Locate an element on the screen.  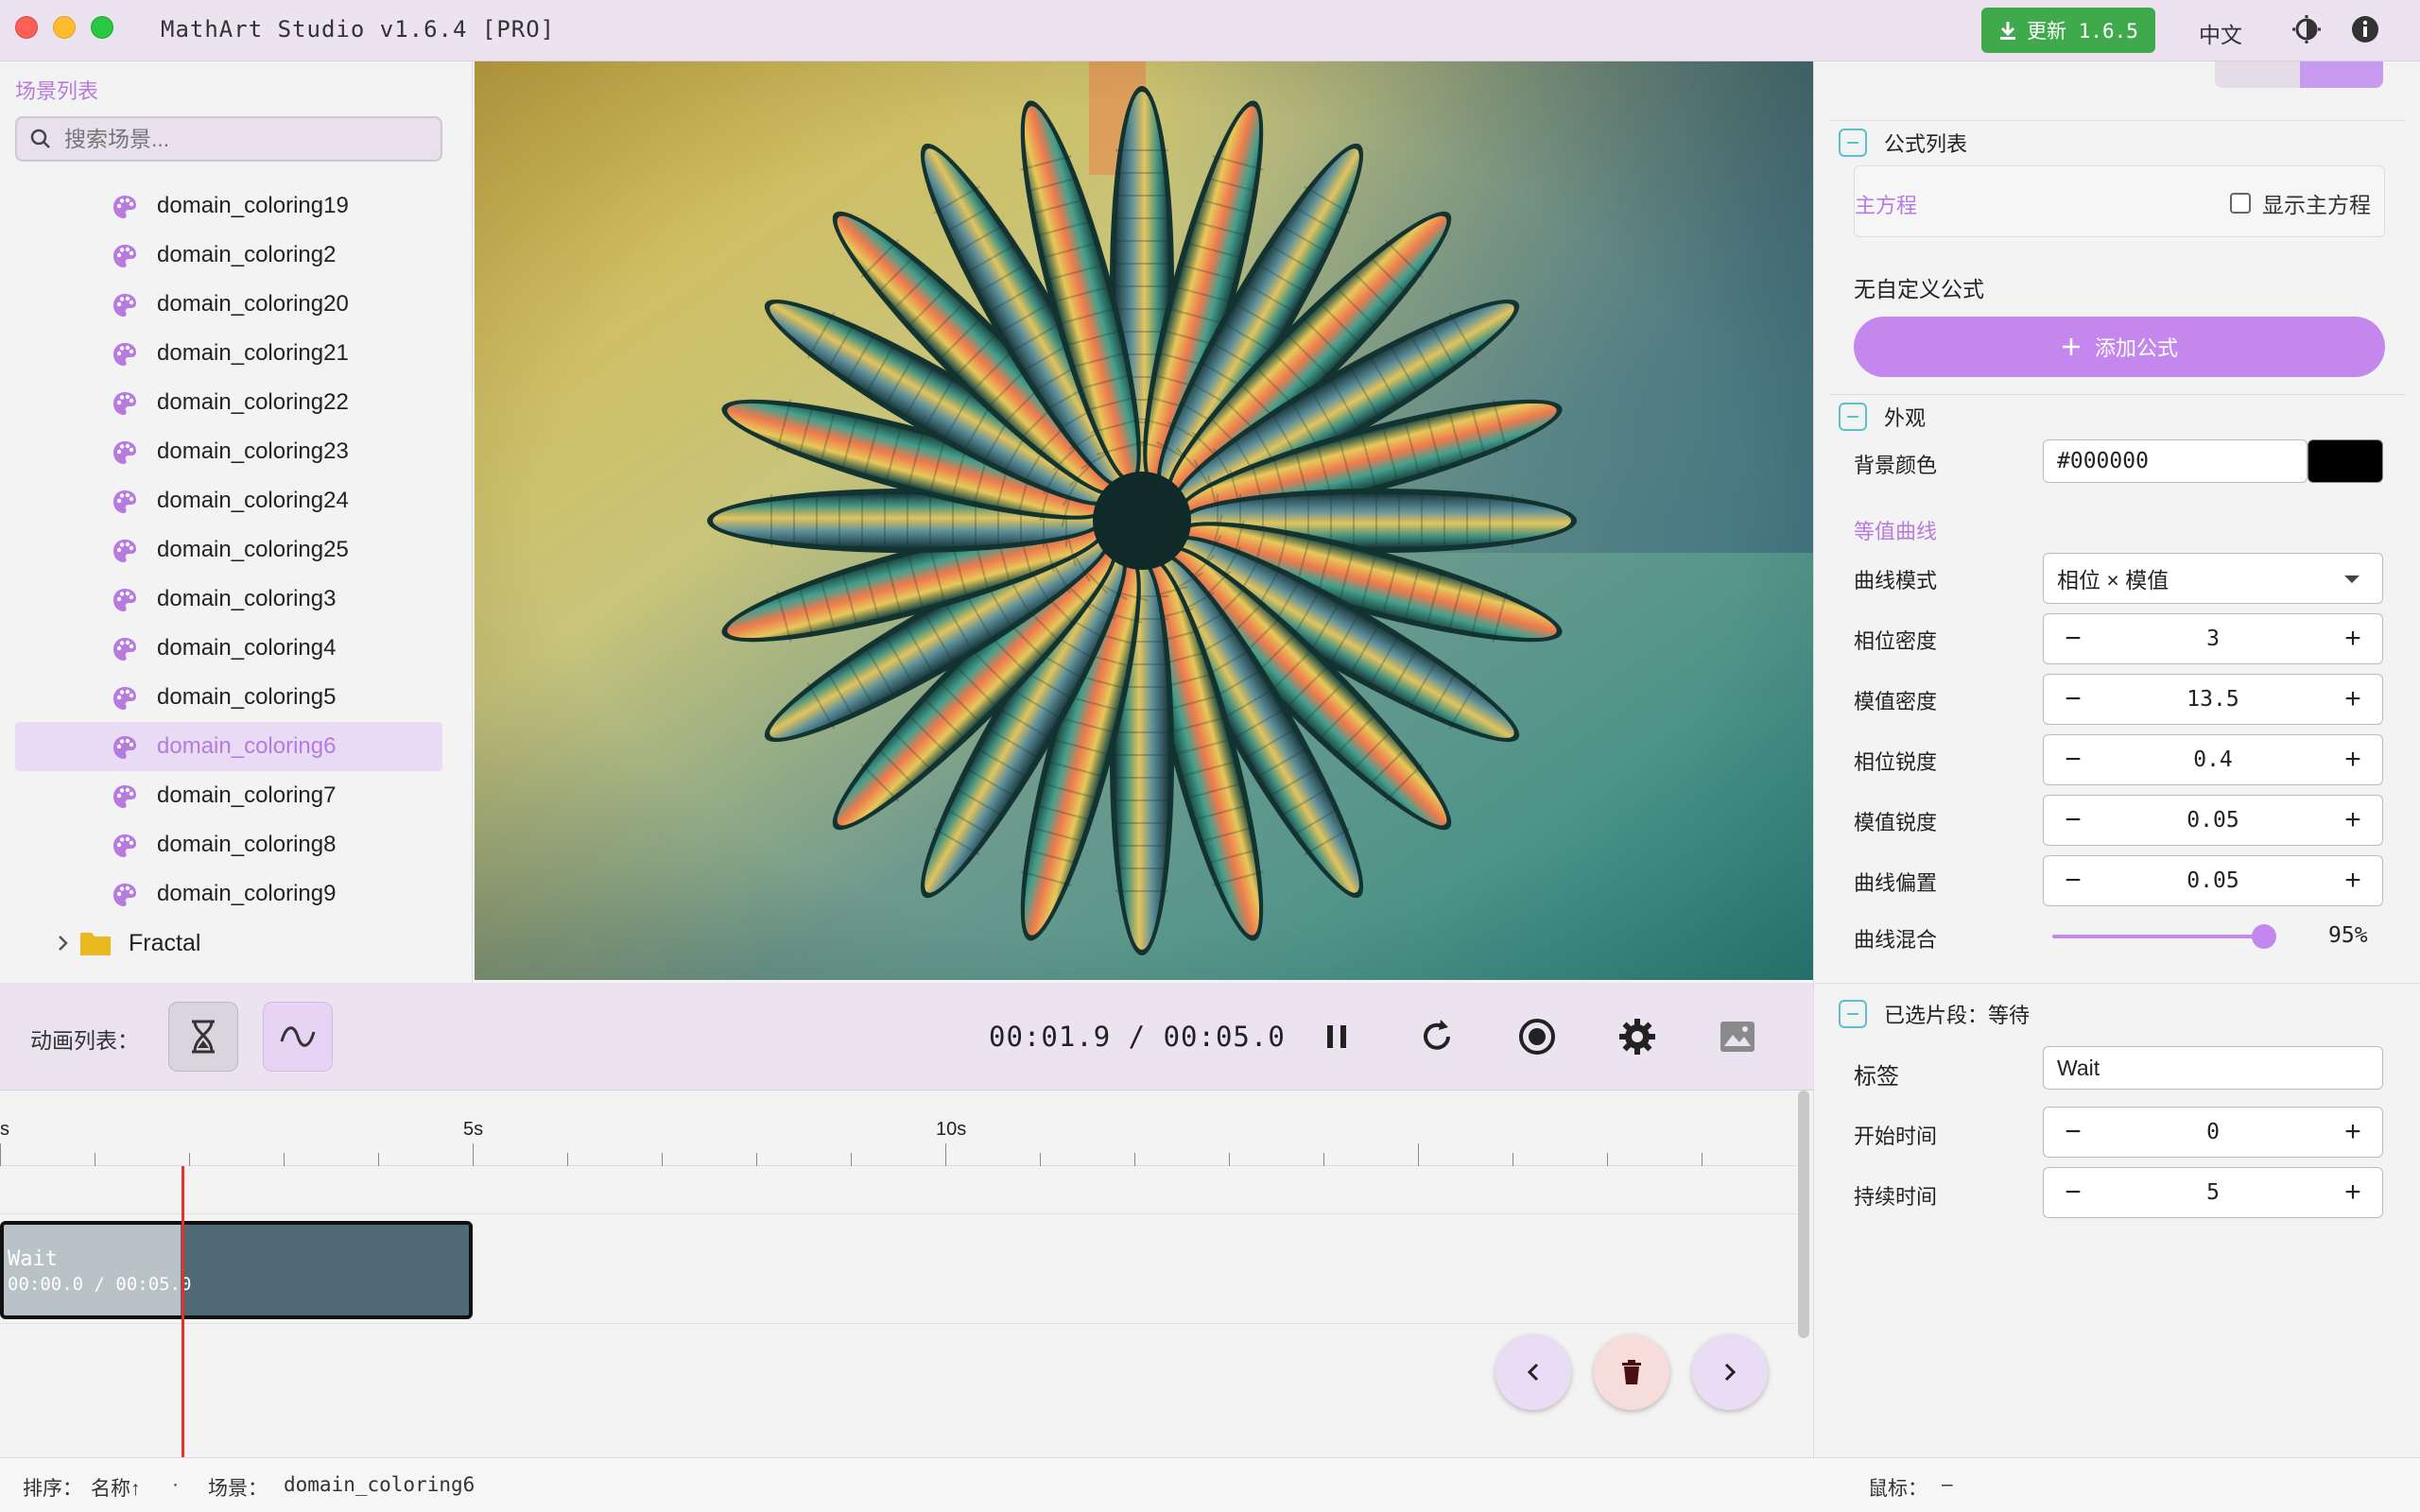
prev-clip-button is located at coordinates (1533, 1372).